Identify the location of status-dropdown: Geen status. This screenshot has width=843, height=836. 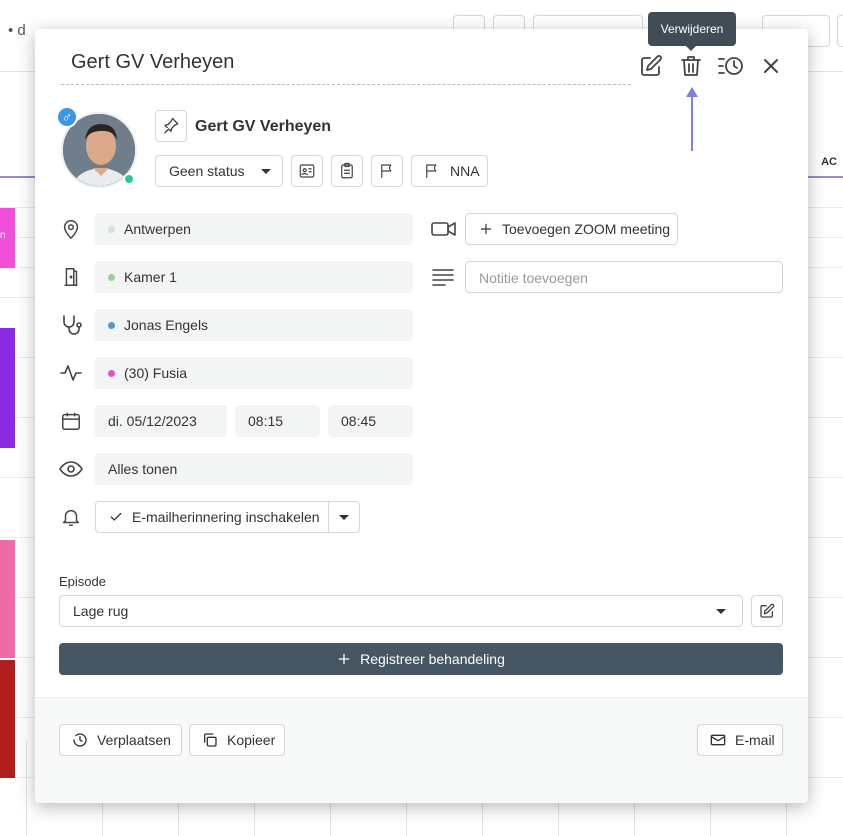
(219, 171).